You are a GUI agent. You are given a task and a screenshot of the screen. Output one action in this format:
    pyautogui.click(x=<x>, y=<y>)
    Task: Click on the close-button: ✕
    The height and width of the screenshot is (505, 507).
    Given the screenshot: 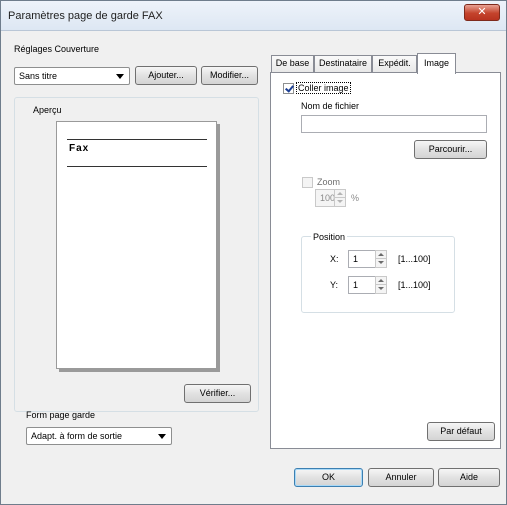 What is the action you would take?
    pyautogui.click(x=482, y=12)
    